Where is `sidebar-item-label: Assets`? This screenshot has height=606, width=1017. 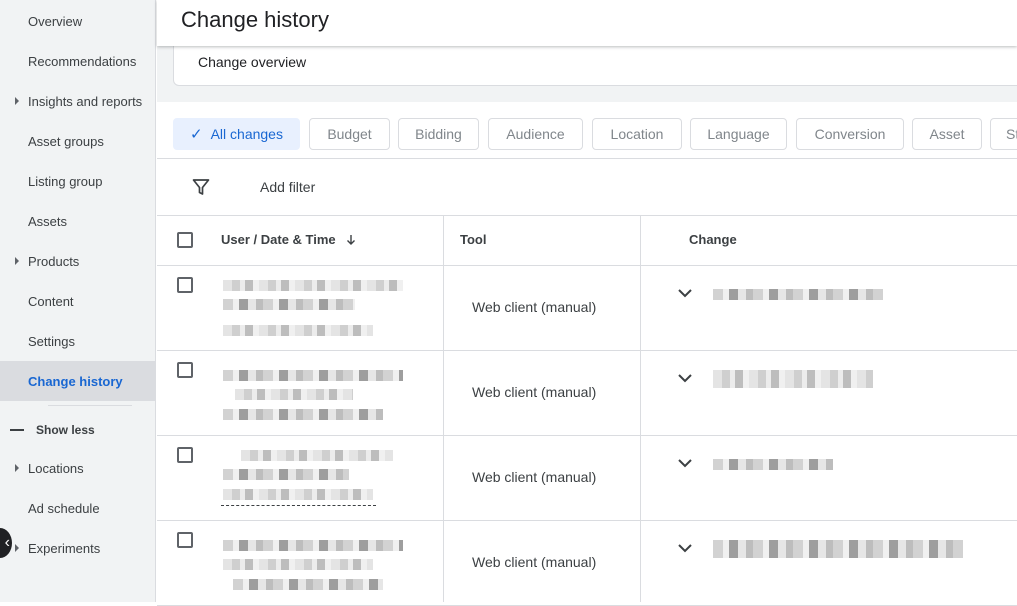
sidebar-item-label: Assets is located at coordinates (48, 221).